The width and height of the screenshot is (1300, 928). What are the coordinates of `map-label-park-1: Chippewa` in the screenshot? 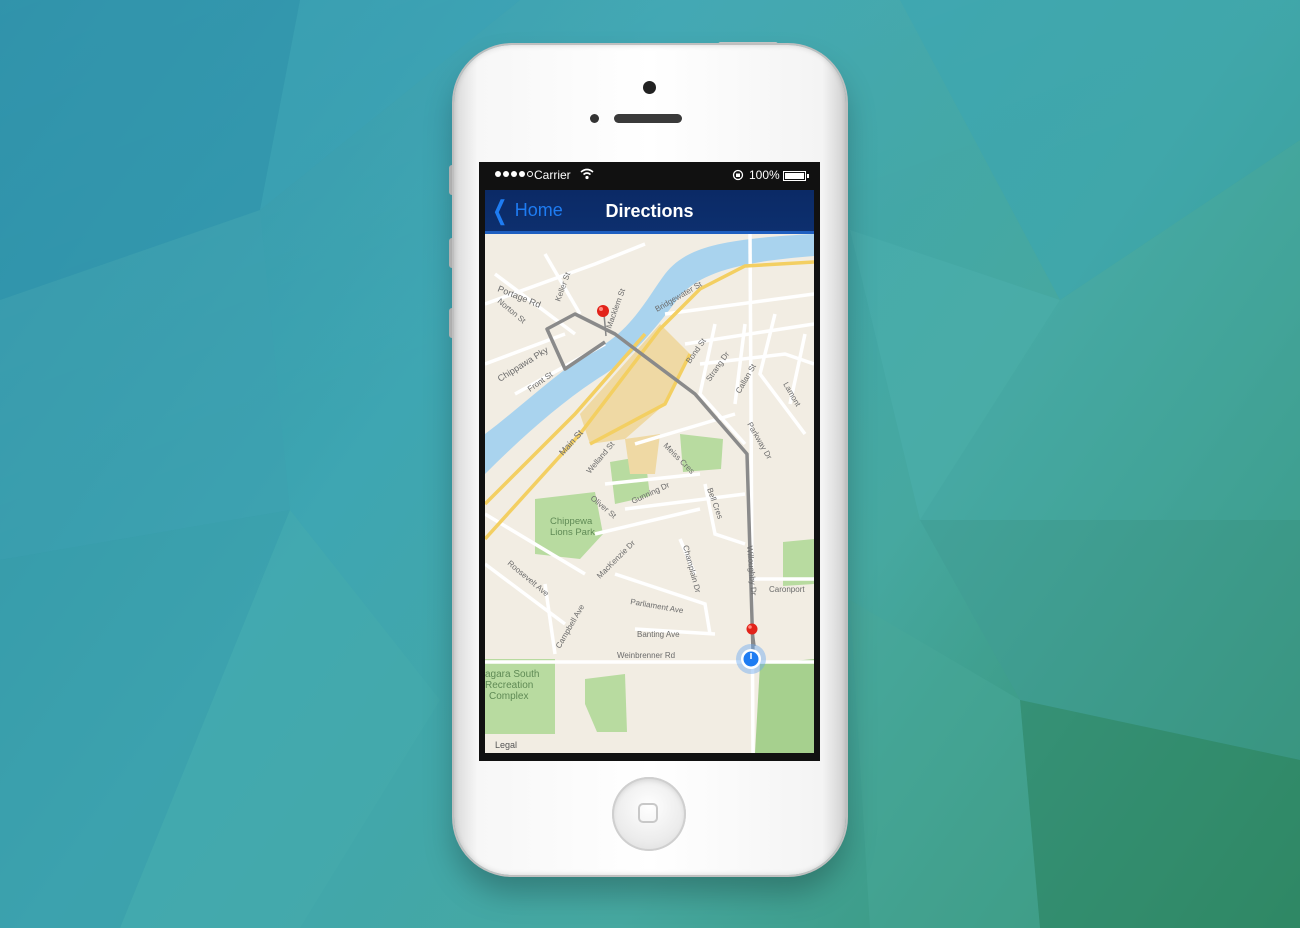 It's located at (571, 521).